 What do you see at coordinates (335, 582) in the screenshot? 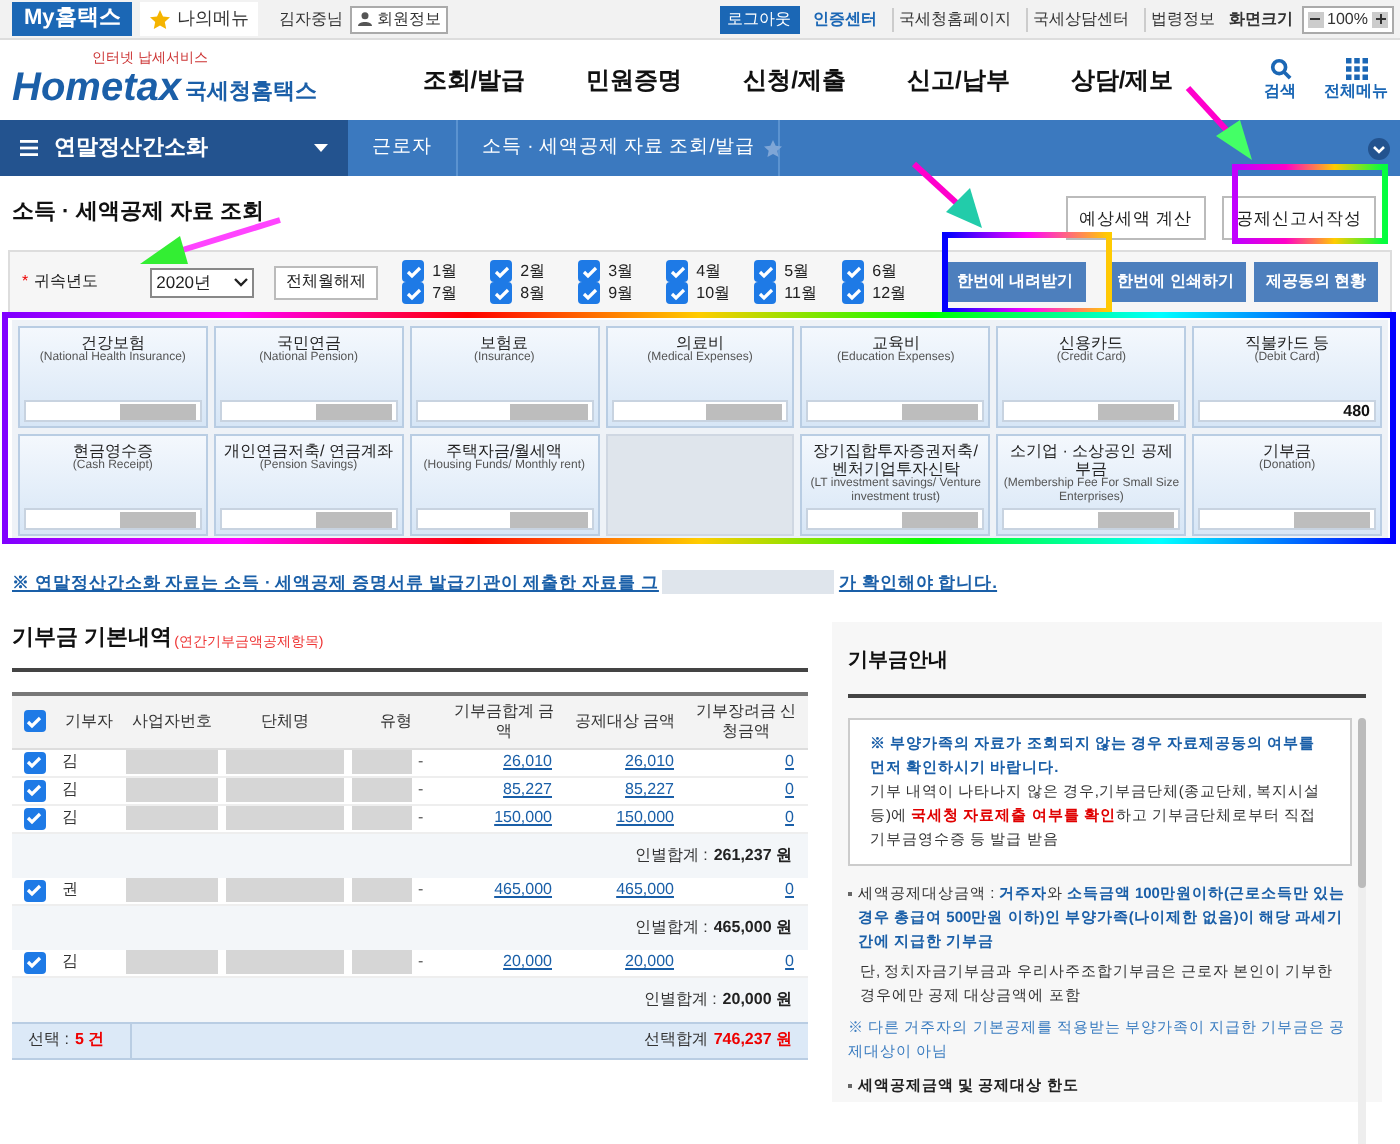
I see `notice-link: ※ 연말정산간소화 자료는 소득 · 세액공제 증명서류 발급기관이 제출한 자료를 그` at bounding box center [335, 582].